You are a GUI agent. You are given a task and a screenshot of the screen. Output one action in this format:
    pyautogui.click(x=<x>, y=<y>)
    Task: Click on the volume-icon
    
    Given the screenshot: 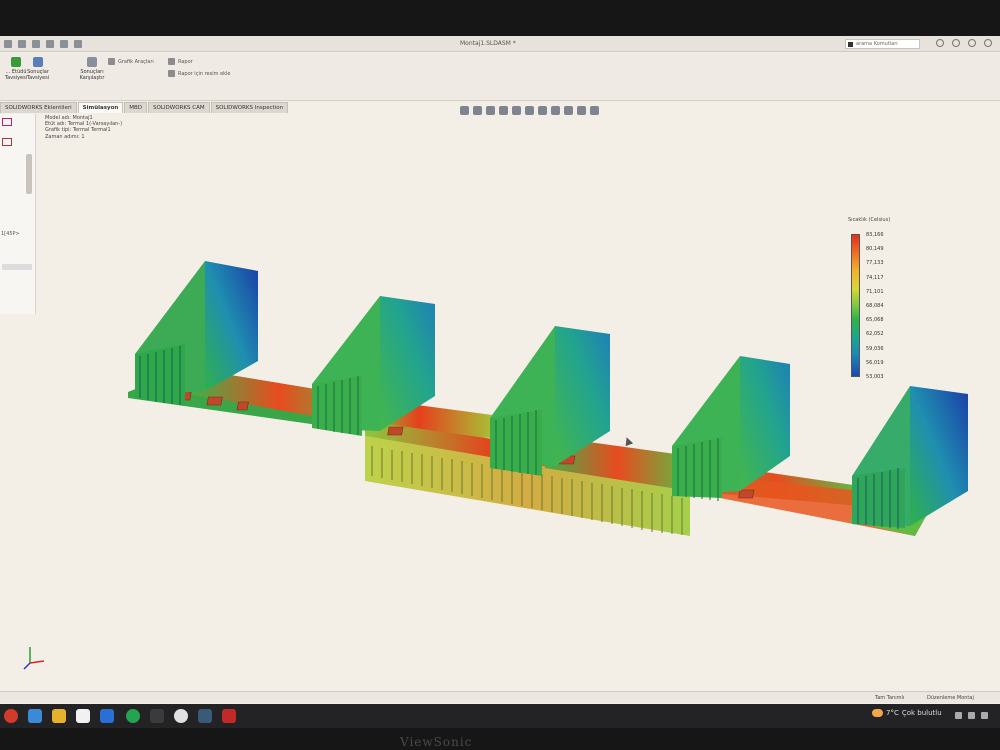 What is the action you would take?
    pyautogui.click(x=984, y=715)
    